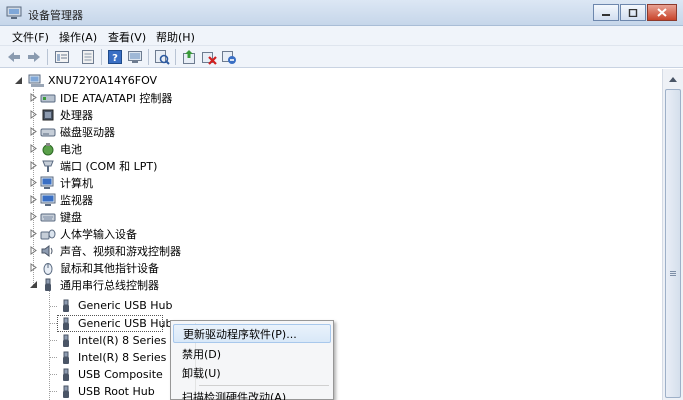 The image size is (683, 400). I want to click on scrollbar-thumb, so click(673, 243).